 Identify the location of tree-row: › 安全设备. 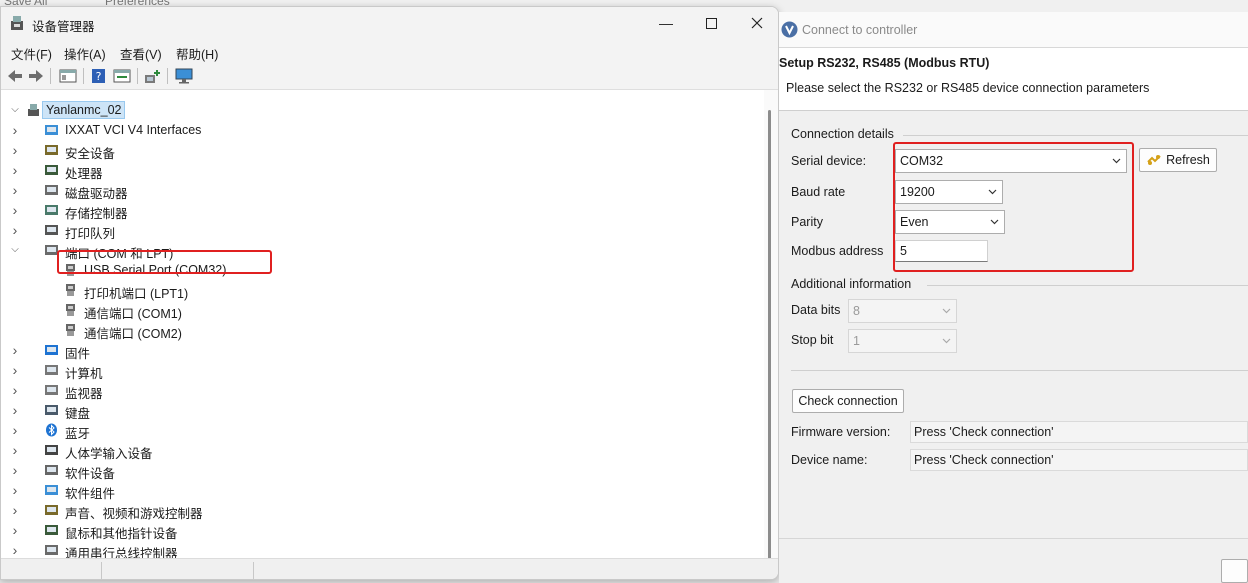
(381, 150).